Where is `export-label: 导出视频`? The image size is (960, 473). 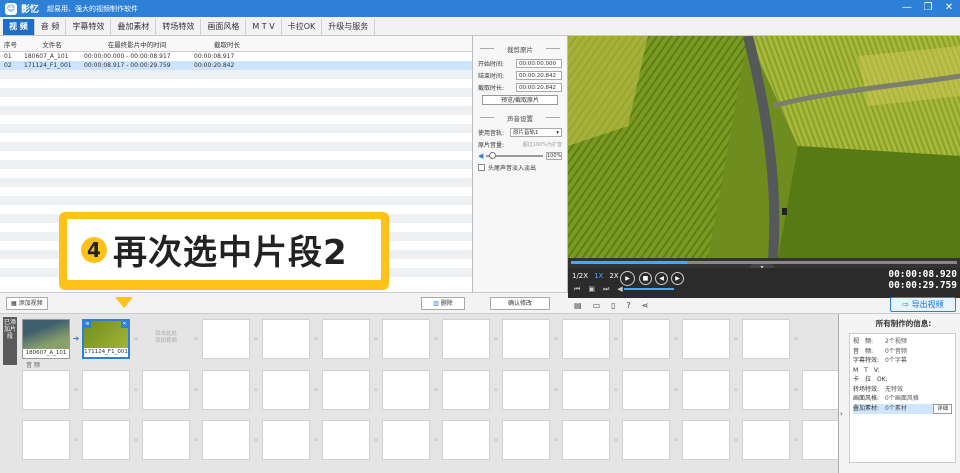 export-label: 导出视频 is located at coordinates (927, 304).